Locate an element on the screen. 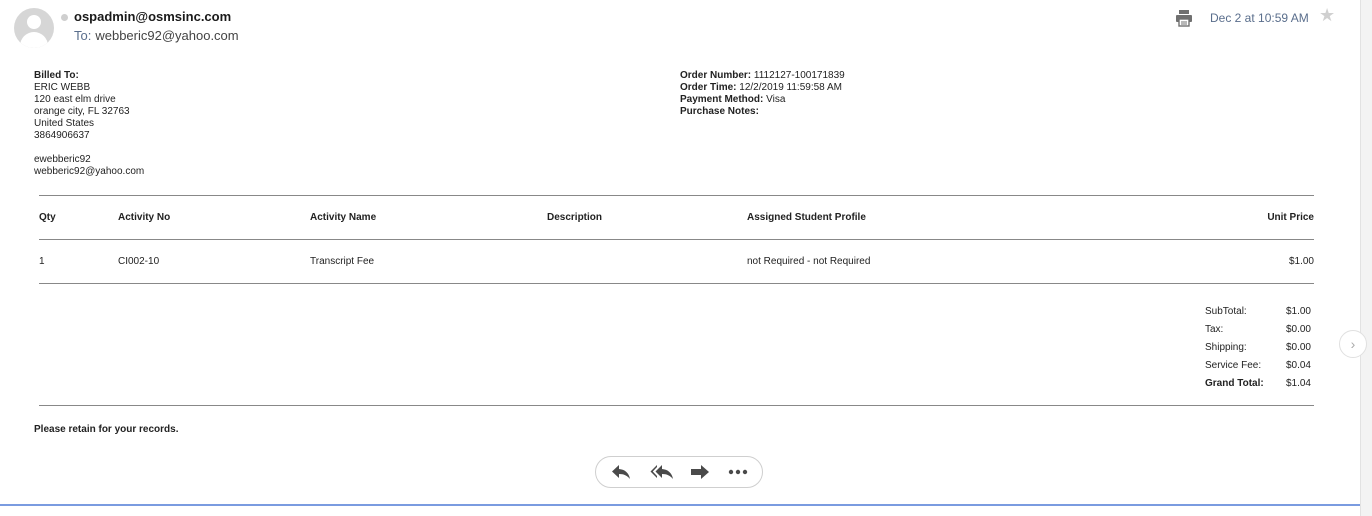  cell-unit-price: $1.00 is located at coordinates (1301, 261).